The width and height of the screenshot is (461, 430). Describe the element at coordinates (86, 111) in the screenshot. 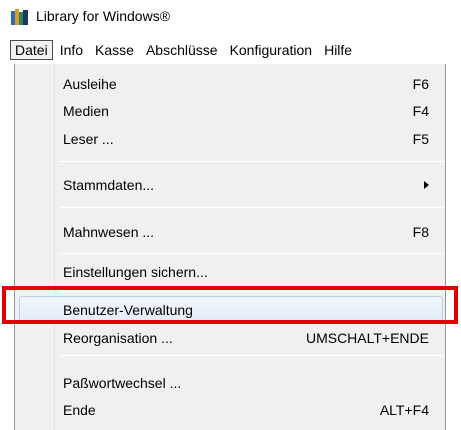

I see `menu-entry-label: Medien` at that location.